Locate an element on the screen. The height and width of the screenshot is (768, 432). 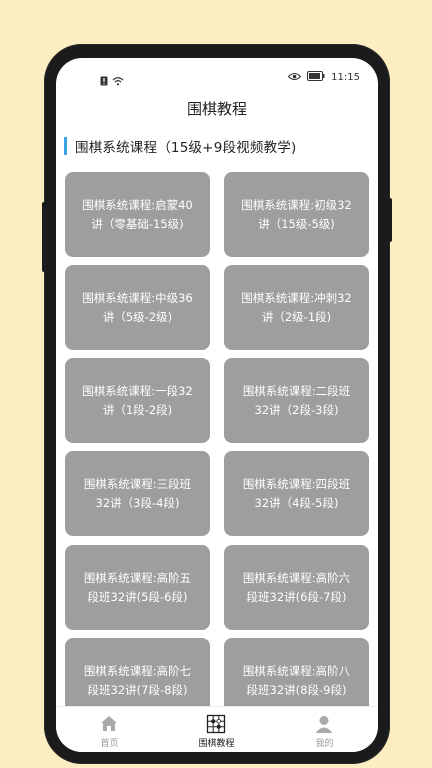
course-card: 围棋系统课程:高阶五段班32讲(5段-6段) is located at coordinates (137, 587).